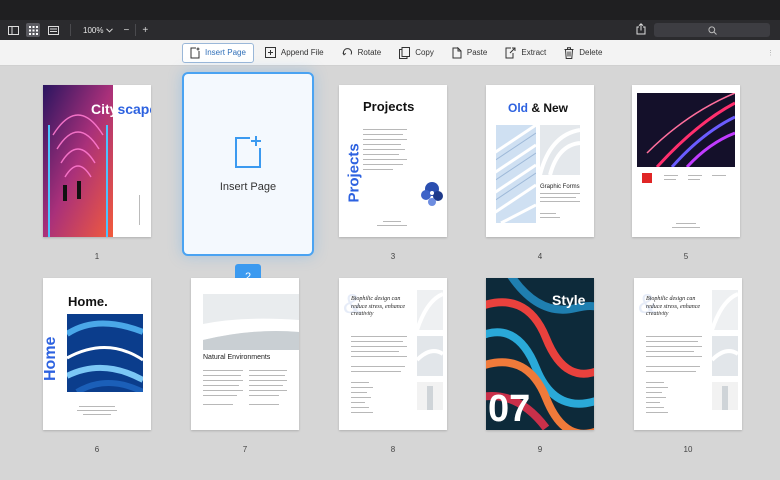 This screenshot has height=480, width=780. I want to click on grid-view-button, so click(33, 30).